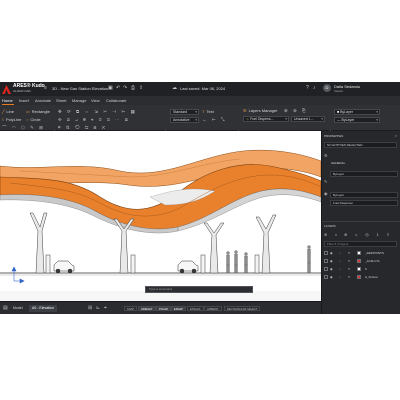 The image size is (400, 400). What do you see at coordinates (43, 100) in the screenshot?
I see `tab-annotate: Annotate` at bounding box center [43, 100].